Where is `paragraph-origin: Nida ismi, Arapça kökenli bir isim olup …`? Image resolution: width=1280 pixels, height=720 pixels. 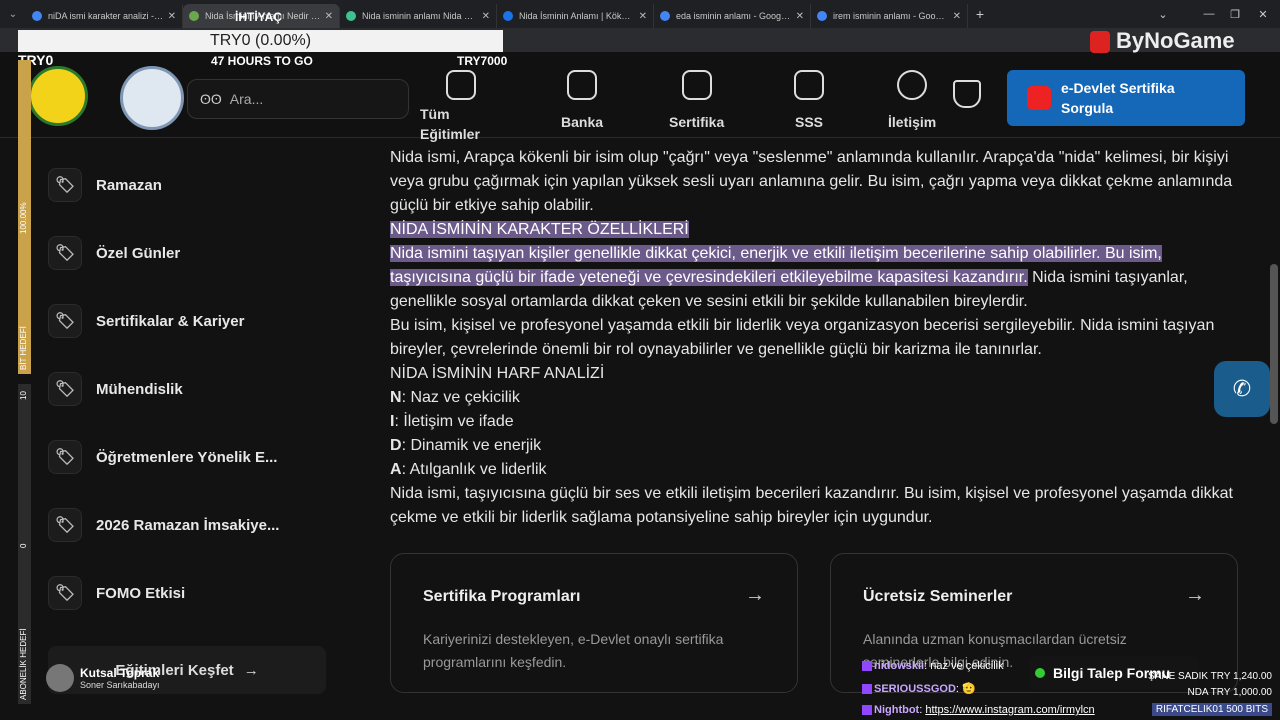
paragraph-origin: Nida ismi, Arapça kökenli bir isim olup … is located at coordinates (811, 181).